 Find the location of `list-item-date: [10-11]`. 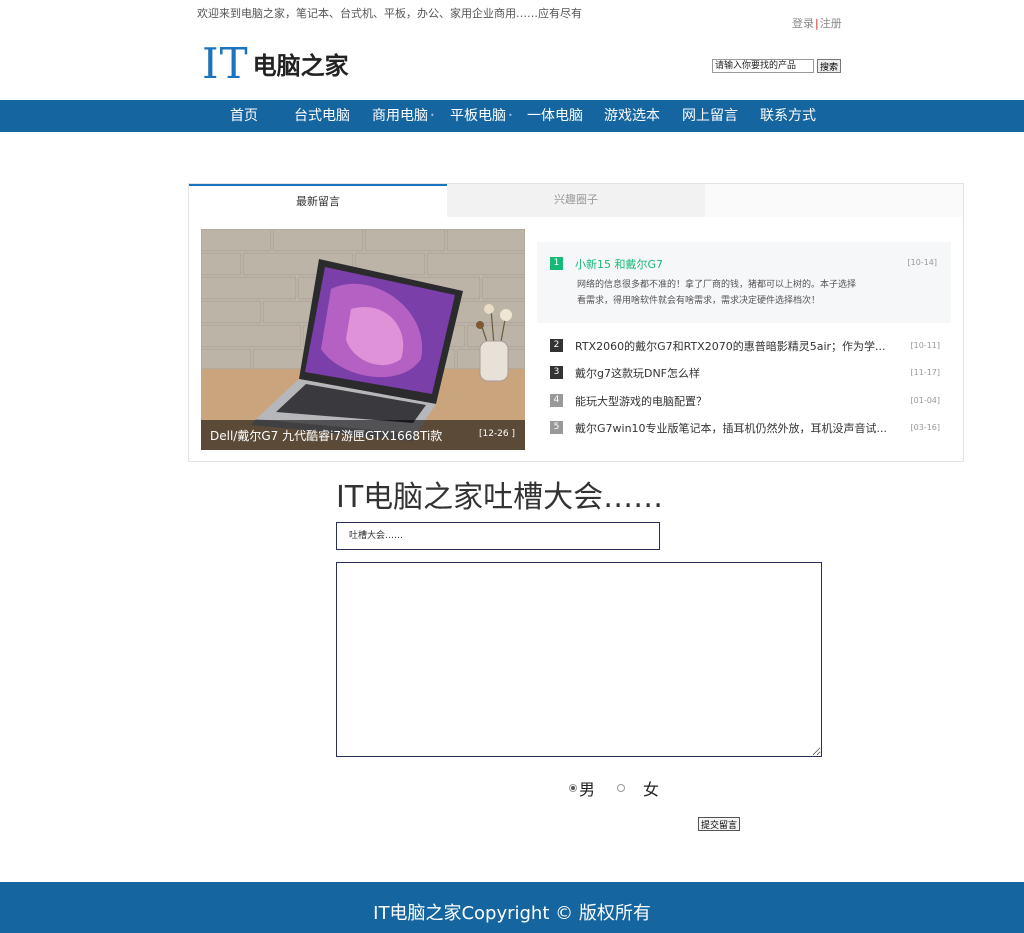

list-item-date: [10-11] is located at coordinates (925, 345).